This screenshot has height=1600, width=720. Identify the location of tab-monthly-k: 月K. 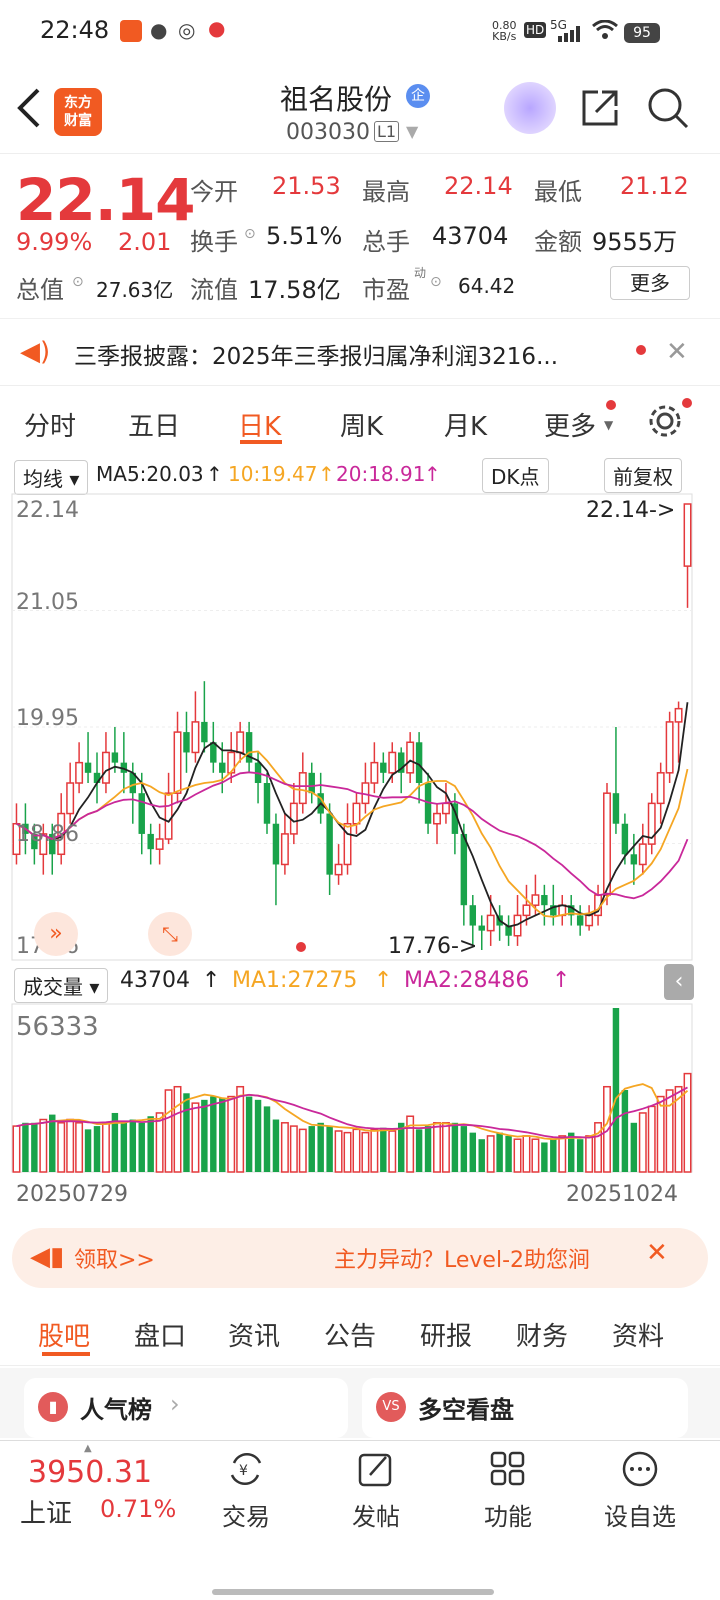
(465, 424).